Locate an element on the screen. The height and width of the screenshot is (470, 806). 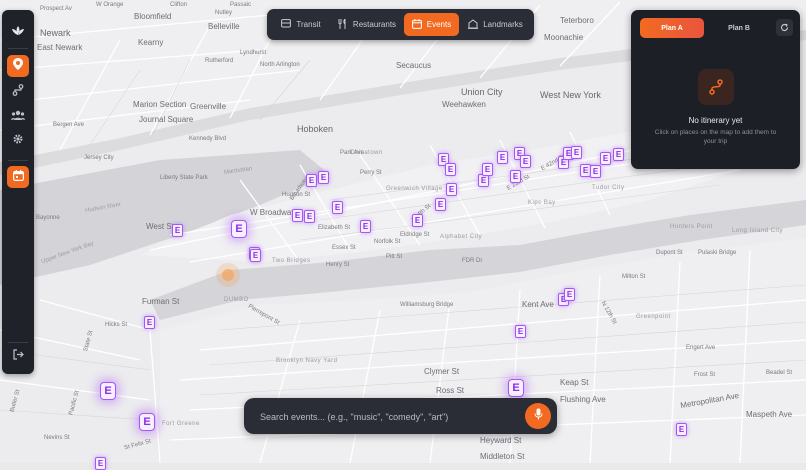
tab-restaurants: Restaurants is located at coordinates (367, 24).